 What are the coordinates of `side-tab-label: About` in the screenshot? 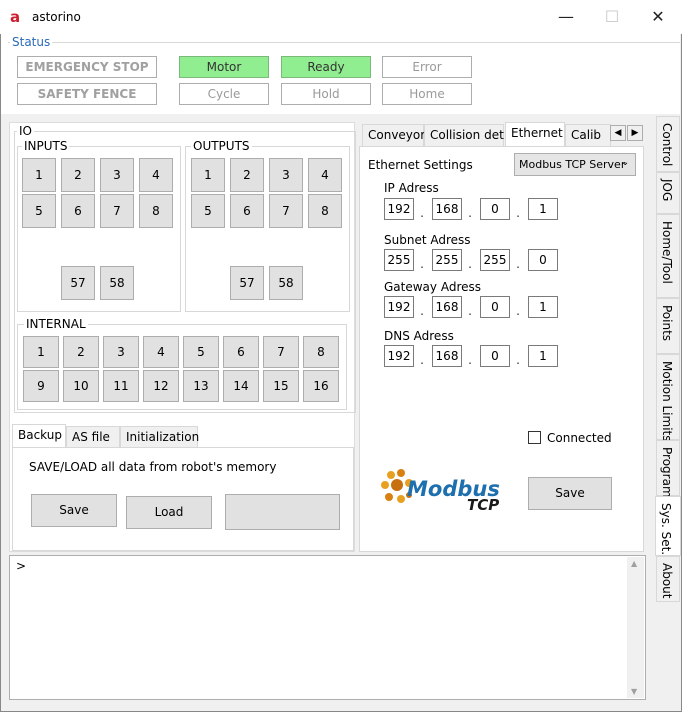 It's located at (667, 581).